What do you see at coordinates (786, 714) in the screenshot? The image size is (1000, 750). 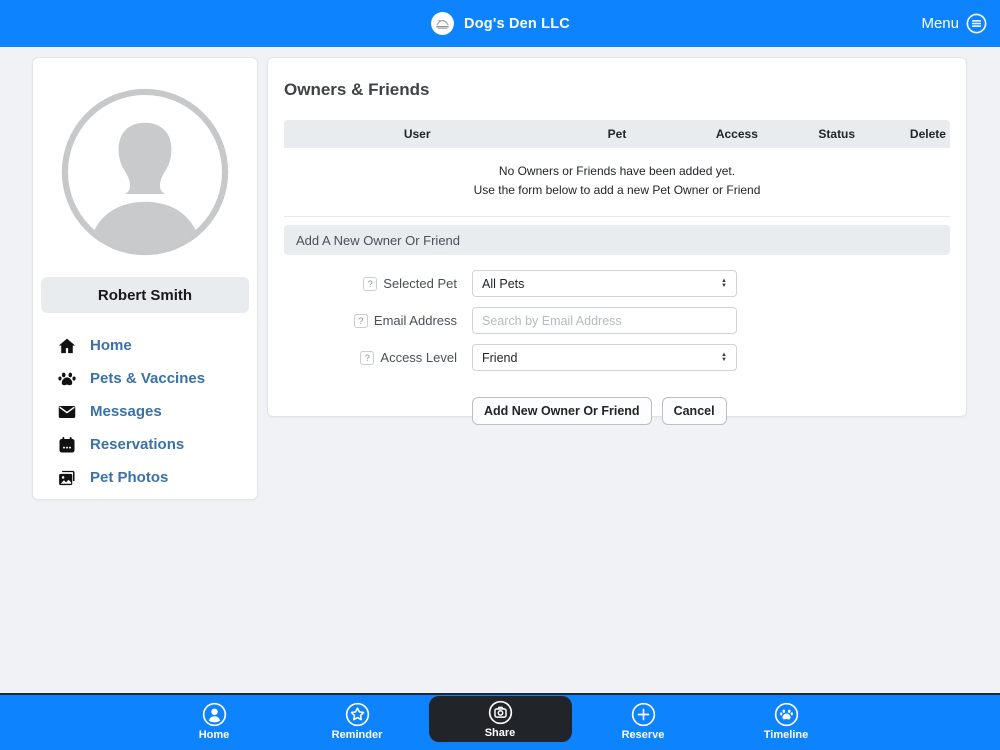 I see `paw-circle-icon` at bounding box center [786, 714].